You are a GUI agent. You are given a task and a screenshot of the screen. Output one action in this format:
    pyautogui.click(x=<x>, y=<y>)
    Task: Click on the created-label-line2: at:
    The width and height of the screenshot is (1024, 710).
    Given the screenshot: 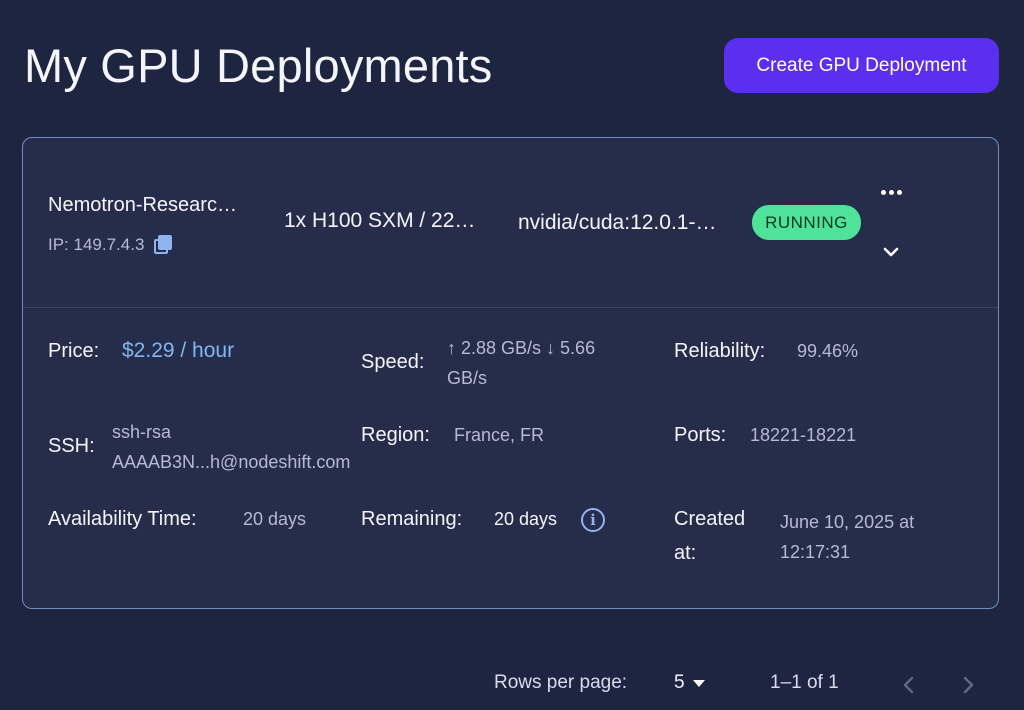 What is the action you would take?
    pyautogui.click(x=685, y=553)
    